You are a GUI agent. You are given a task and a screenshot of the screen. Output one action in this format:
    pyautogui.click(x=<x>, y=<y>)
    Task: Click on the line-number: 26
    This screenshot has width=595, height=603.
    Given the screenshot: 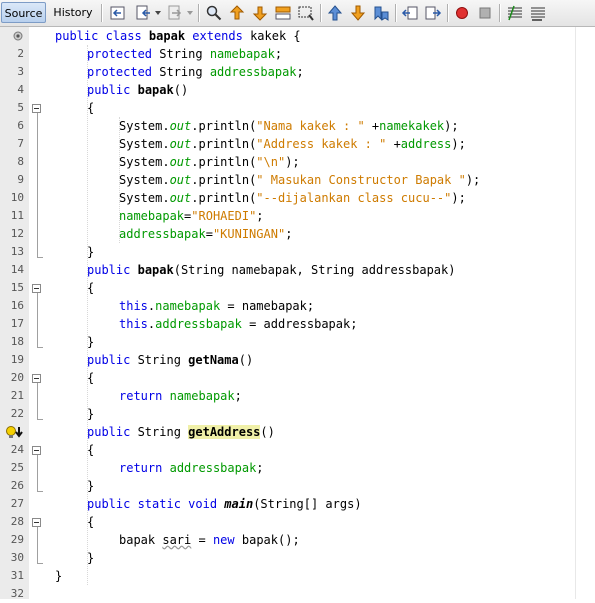 What is the action you would take?
    pyautogui.click(x=17, y=485)
    